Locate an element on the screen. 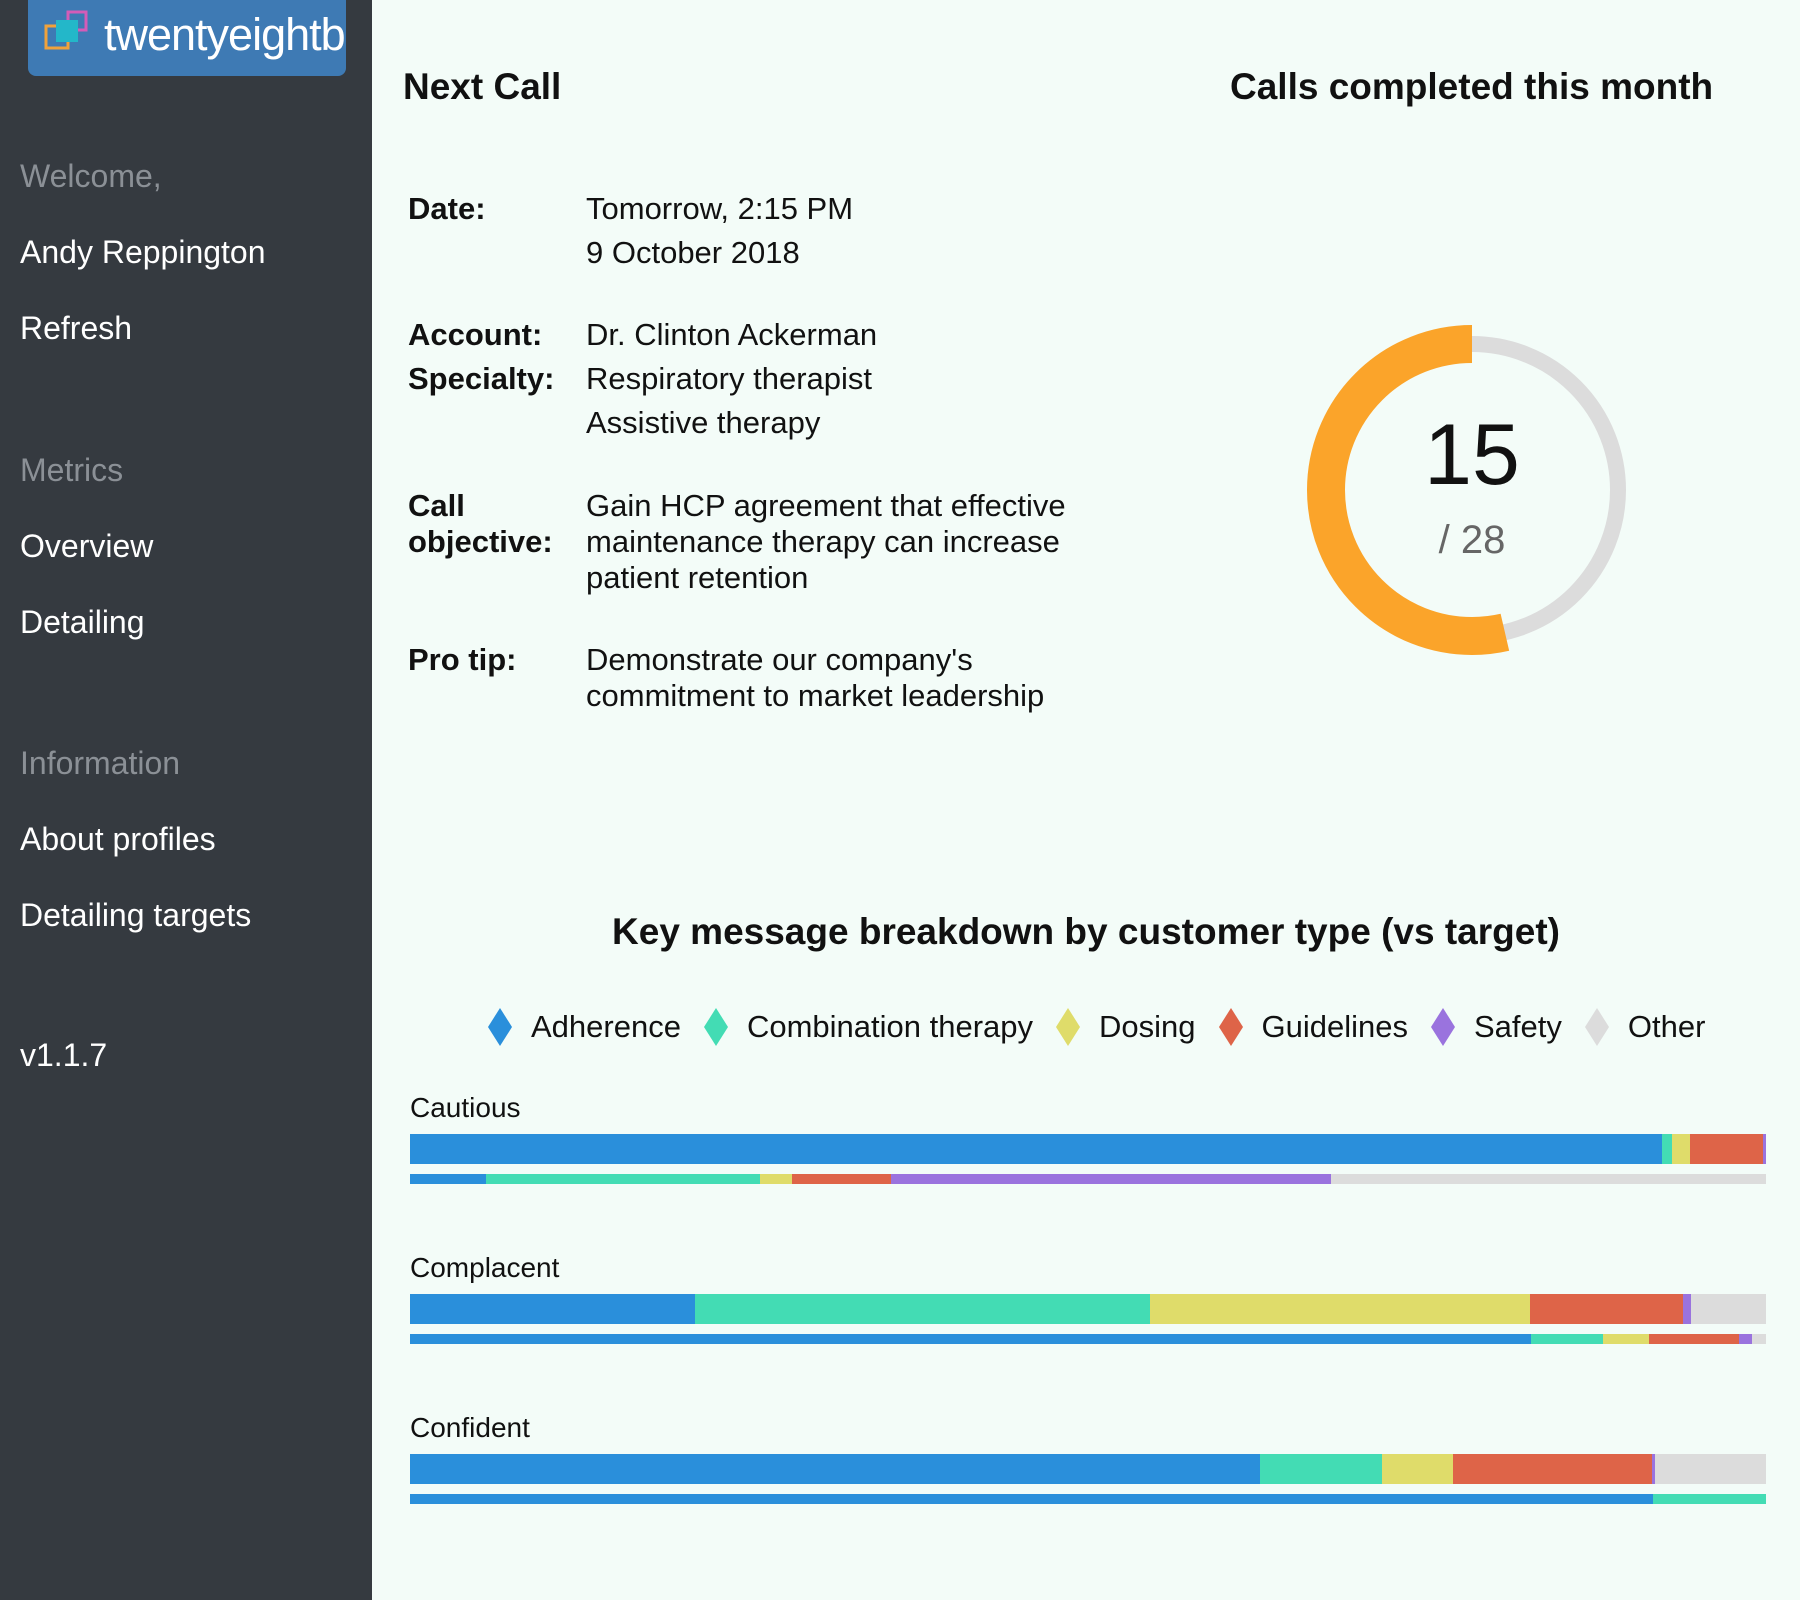 The width and height of the screenshot is (1800, 1600). objective-label-line1: Call is located at coordinates (436, 505).